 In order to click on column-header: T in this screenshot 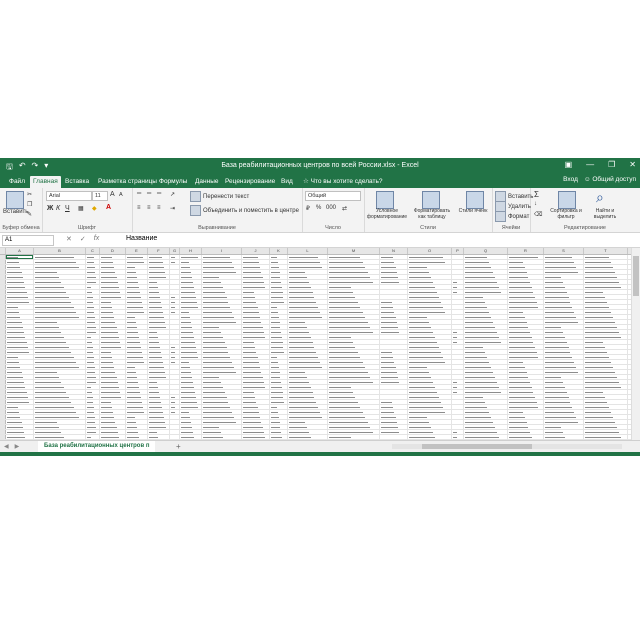, I will do `click(606, 251)`.